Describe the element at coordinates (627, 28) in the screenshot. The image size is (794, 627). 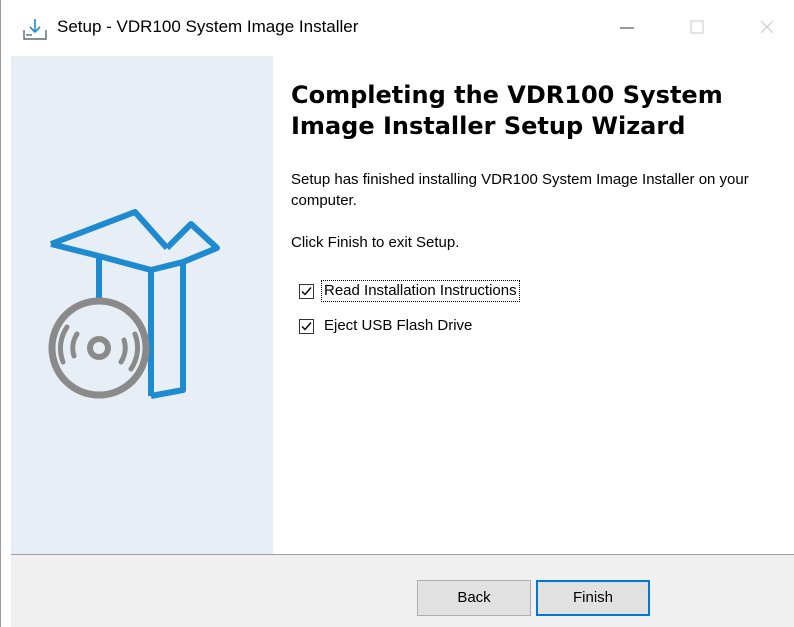
I see `minimize-button` at that location.